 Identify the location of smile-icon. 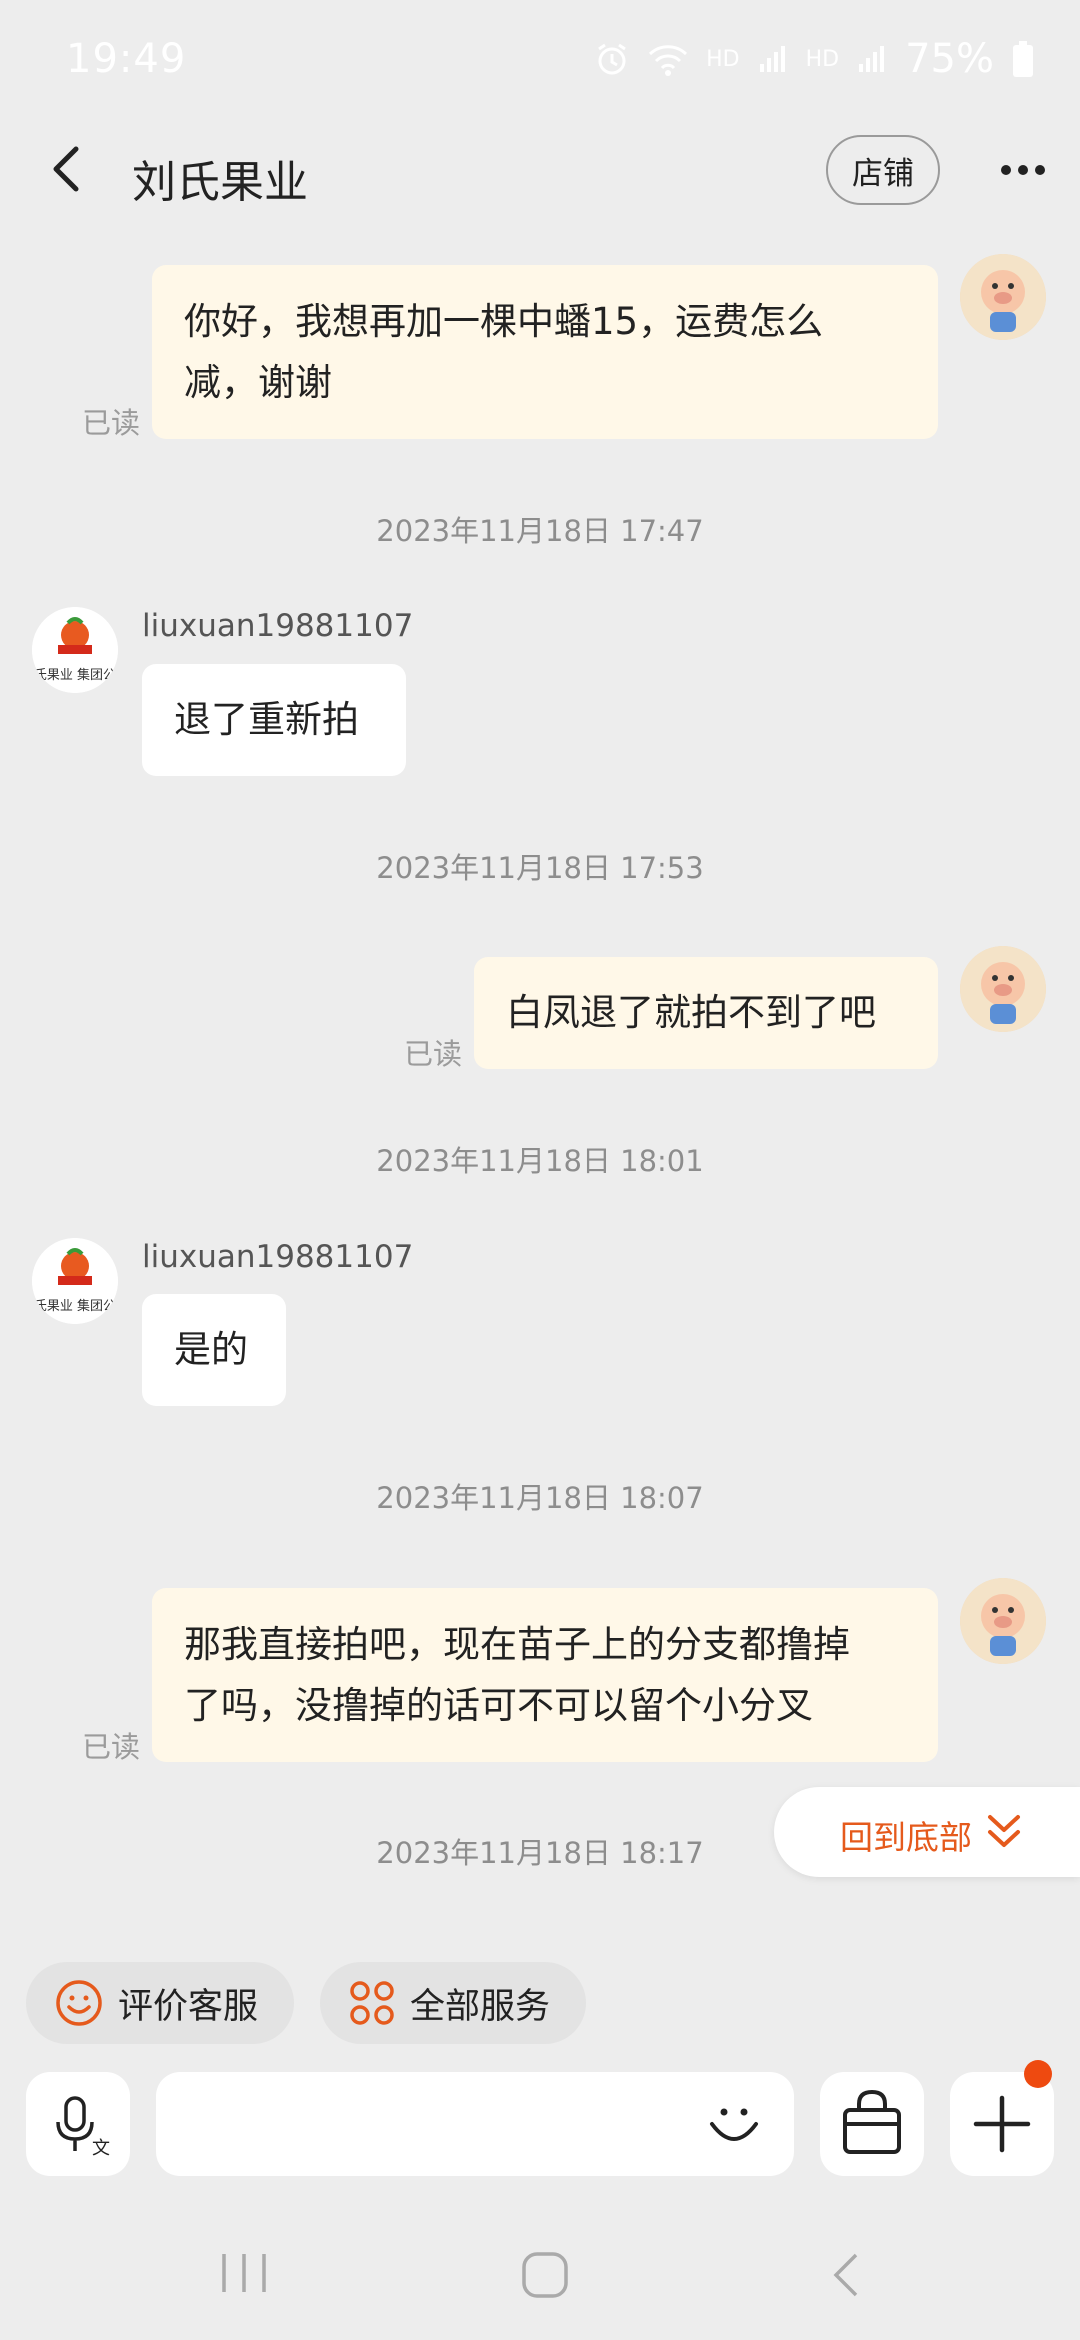
(79, 2003).